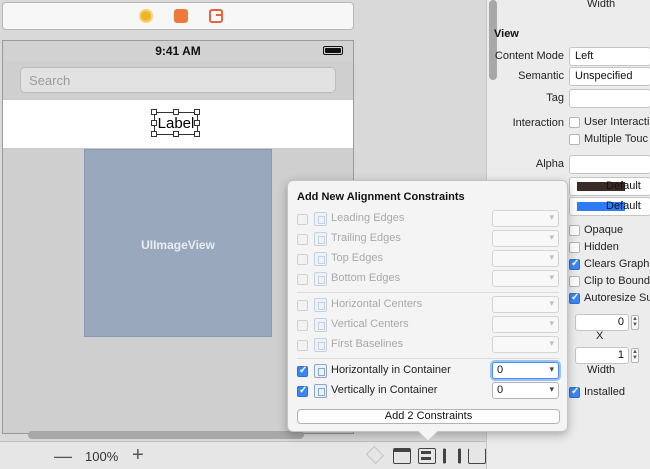  What do you see at coordinates (428, 305) in the screenshot?
I see `horizontal-centers-row: Horizontal Centers` at bounding box center [428, 305].